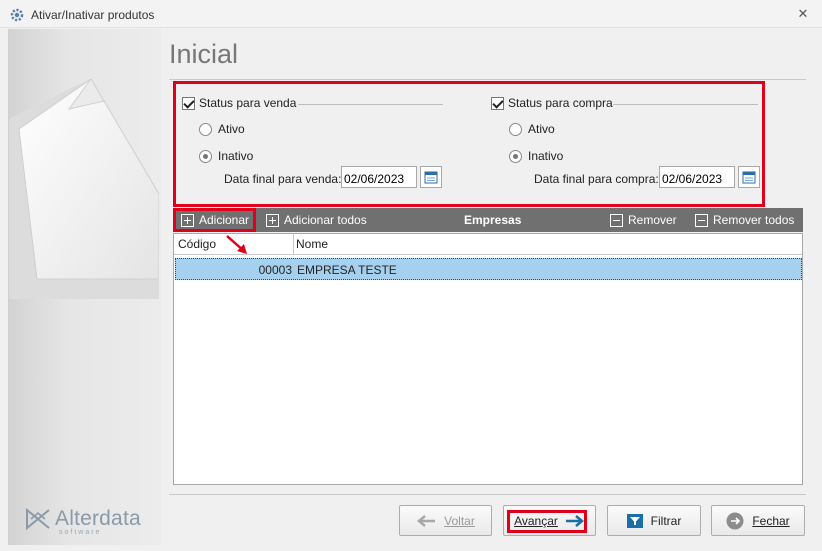  I want to click on add-all-label: Adicionar todos, so click(325, 220).